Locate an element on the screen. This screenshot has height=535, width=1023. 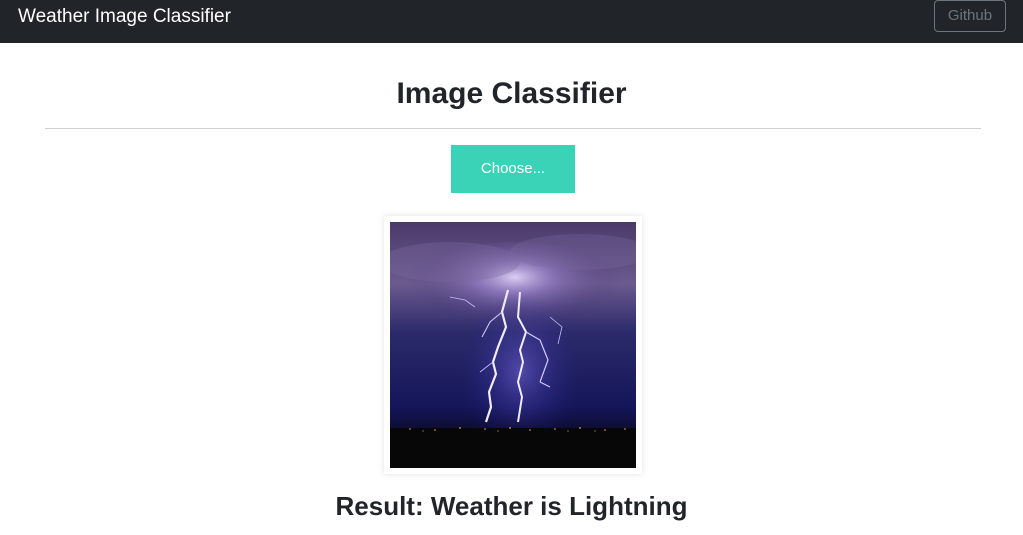
page-title: Image Classifier is located at coordinates (511, 93).